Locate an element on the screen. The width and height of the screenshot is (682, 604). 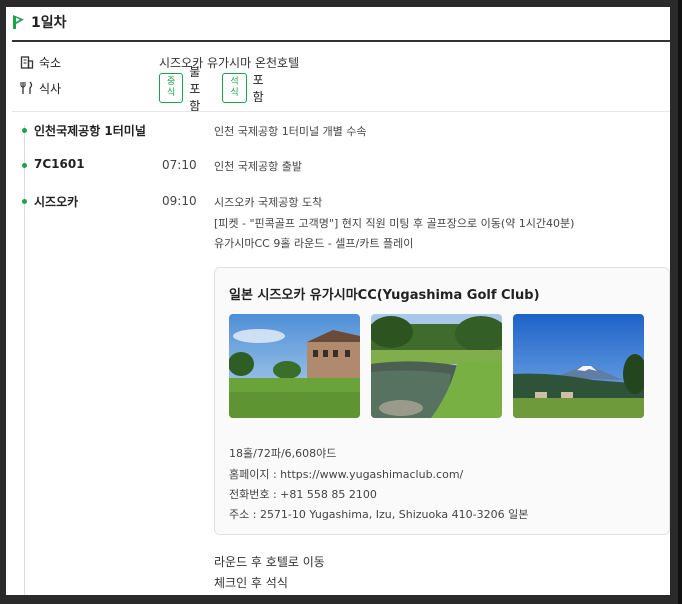
day-header: 1일차 is located at coordinates (39, 22).